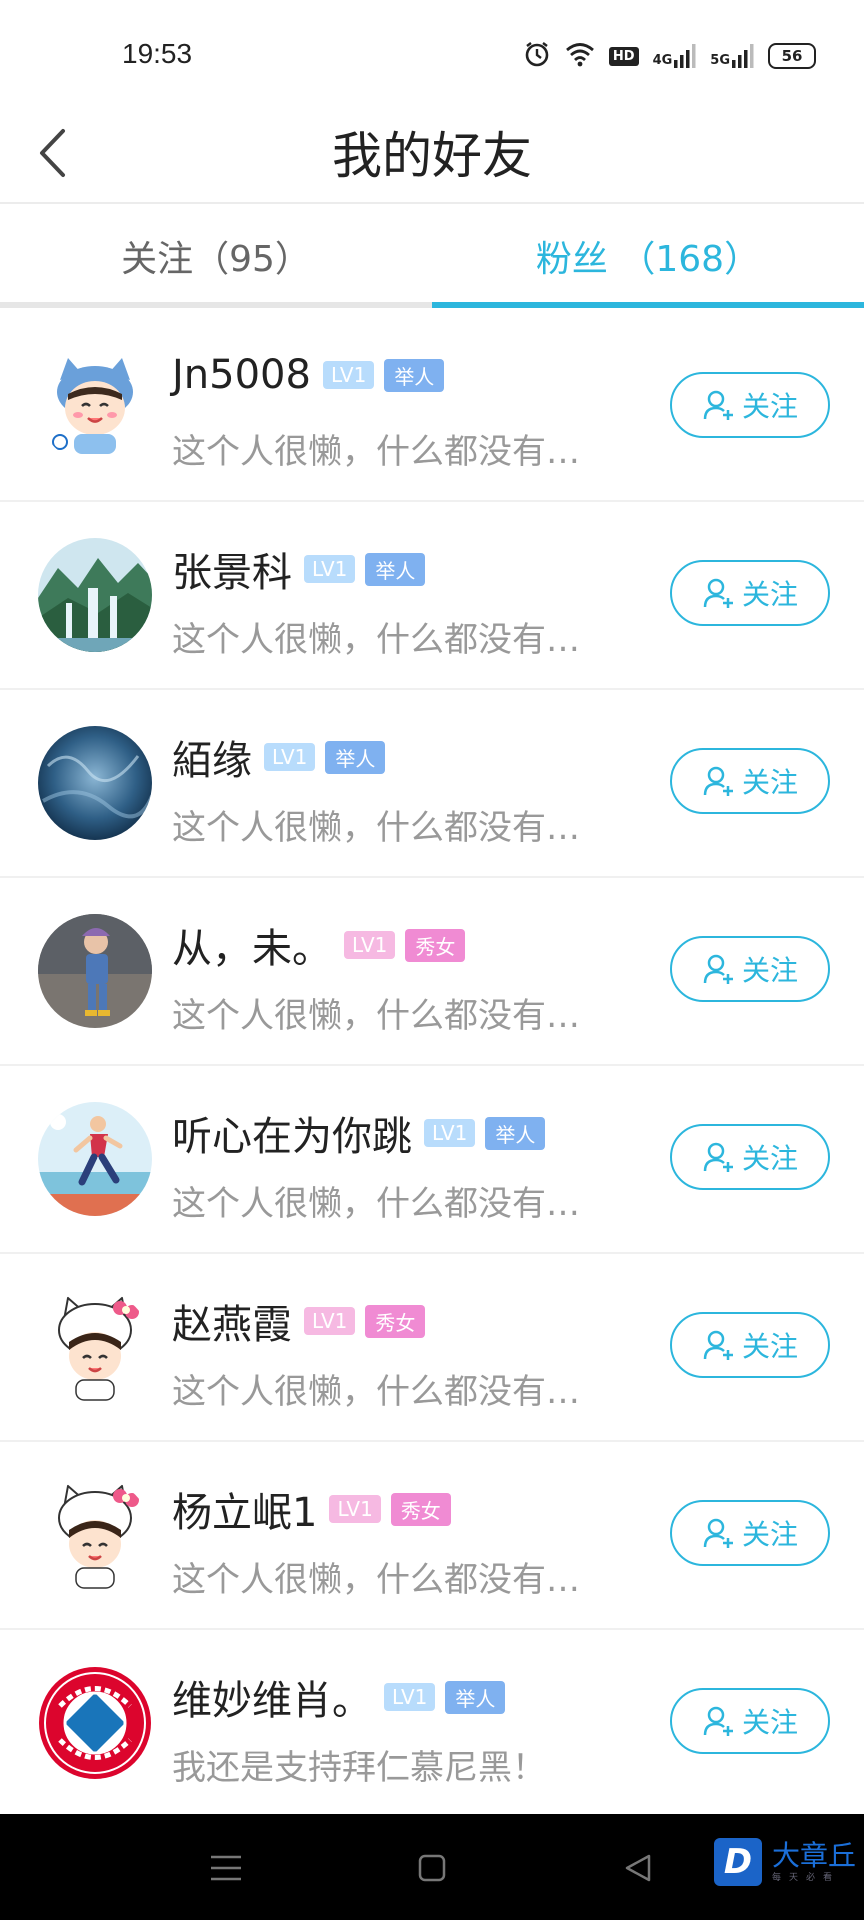 Image resolution: width=864 pixels, height=1920 pixels. What do you see at coordinates (212, 761) in the screenshot?
I see `user-name: 絔缘` at bounding box center [212, 761].